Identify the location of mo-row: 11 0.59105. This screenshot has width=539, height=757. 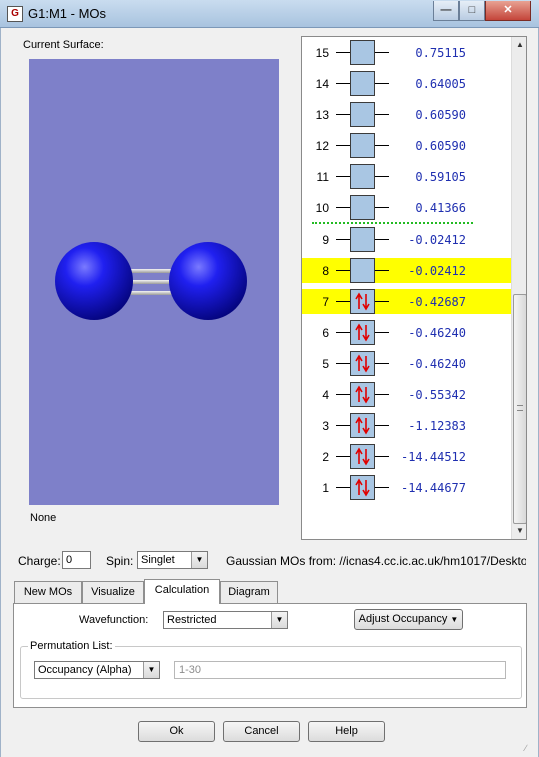
(407, 176).